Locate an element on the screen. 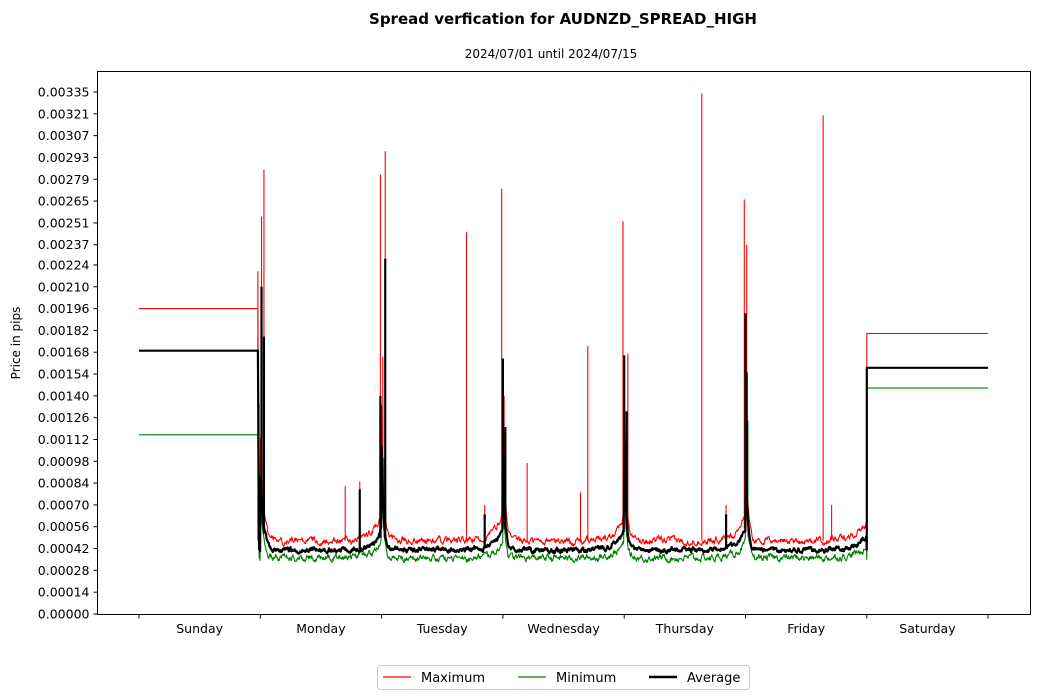  y-tick-label: 0.00210 is located at coordinates (64, 286).